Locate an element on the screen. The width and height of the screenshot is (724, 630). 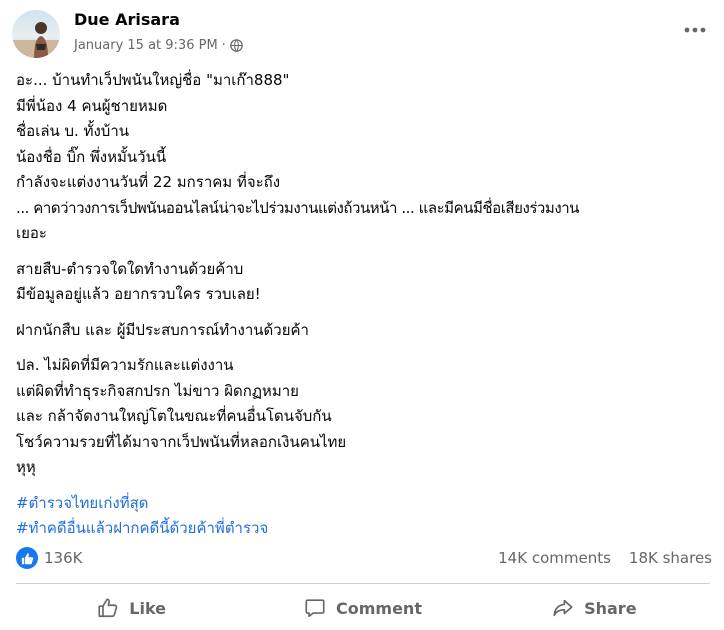
post-line: ปล. ไม่ผิดที่มีความรักและแต่งงาน is located at coordinates (125, 365).